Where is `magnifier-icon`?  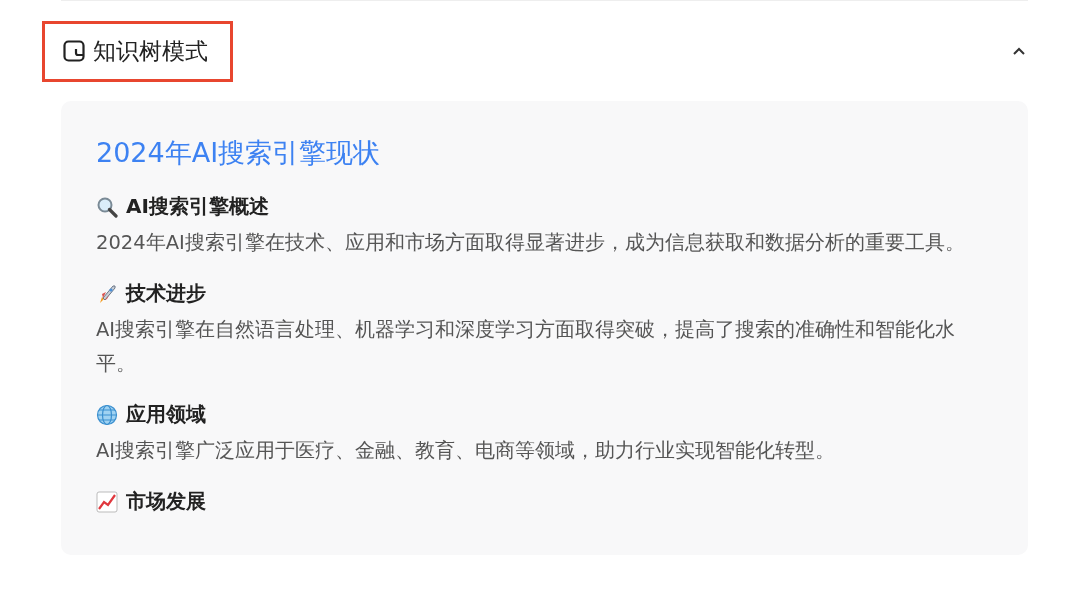 magnifier-icon is located at coordinates (107, 206).